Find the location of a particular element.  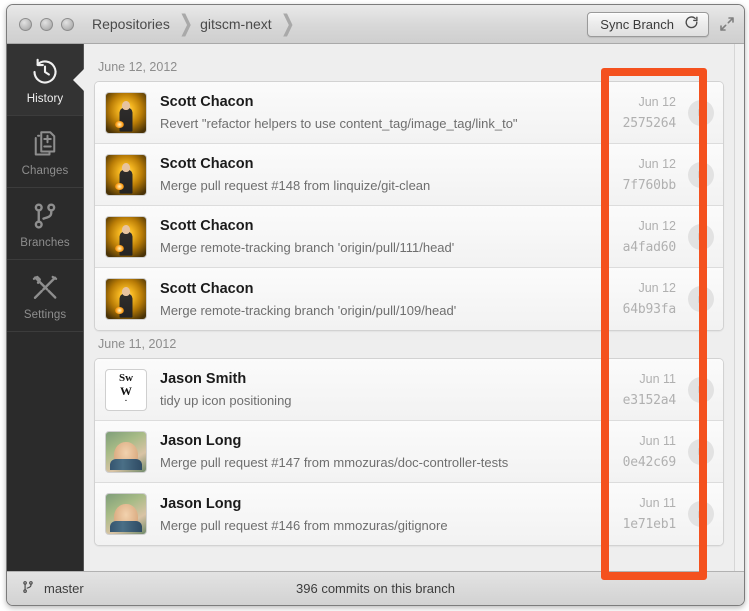

sidebar-item-branches: Branches is located at coordinates (45, 224).